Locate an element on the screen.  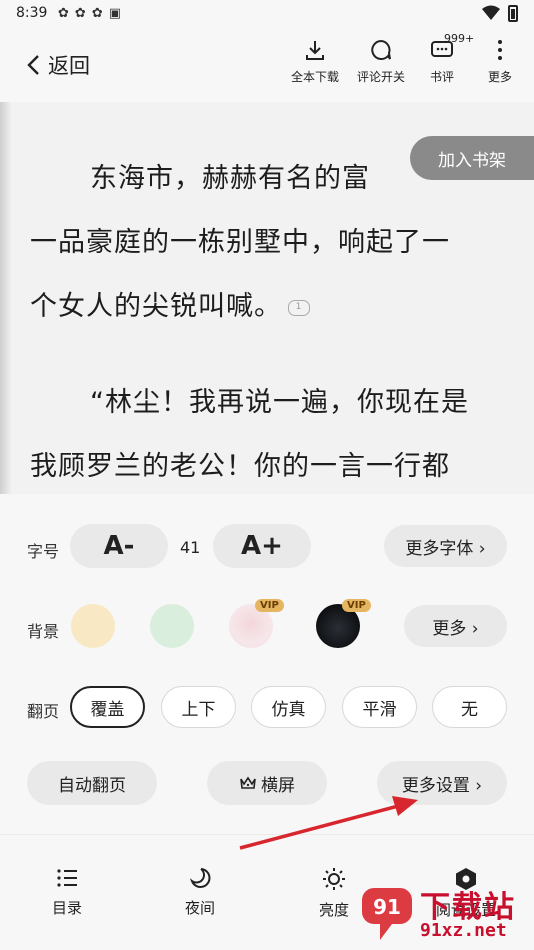
comment-toggle-icon is located at coordinates (381, 50).